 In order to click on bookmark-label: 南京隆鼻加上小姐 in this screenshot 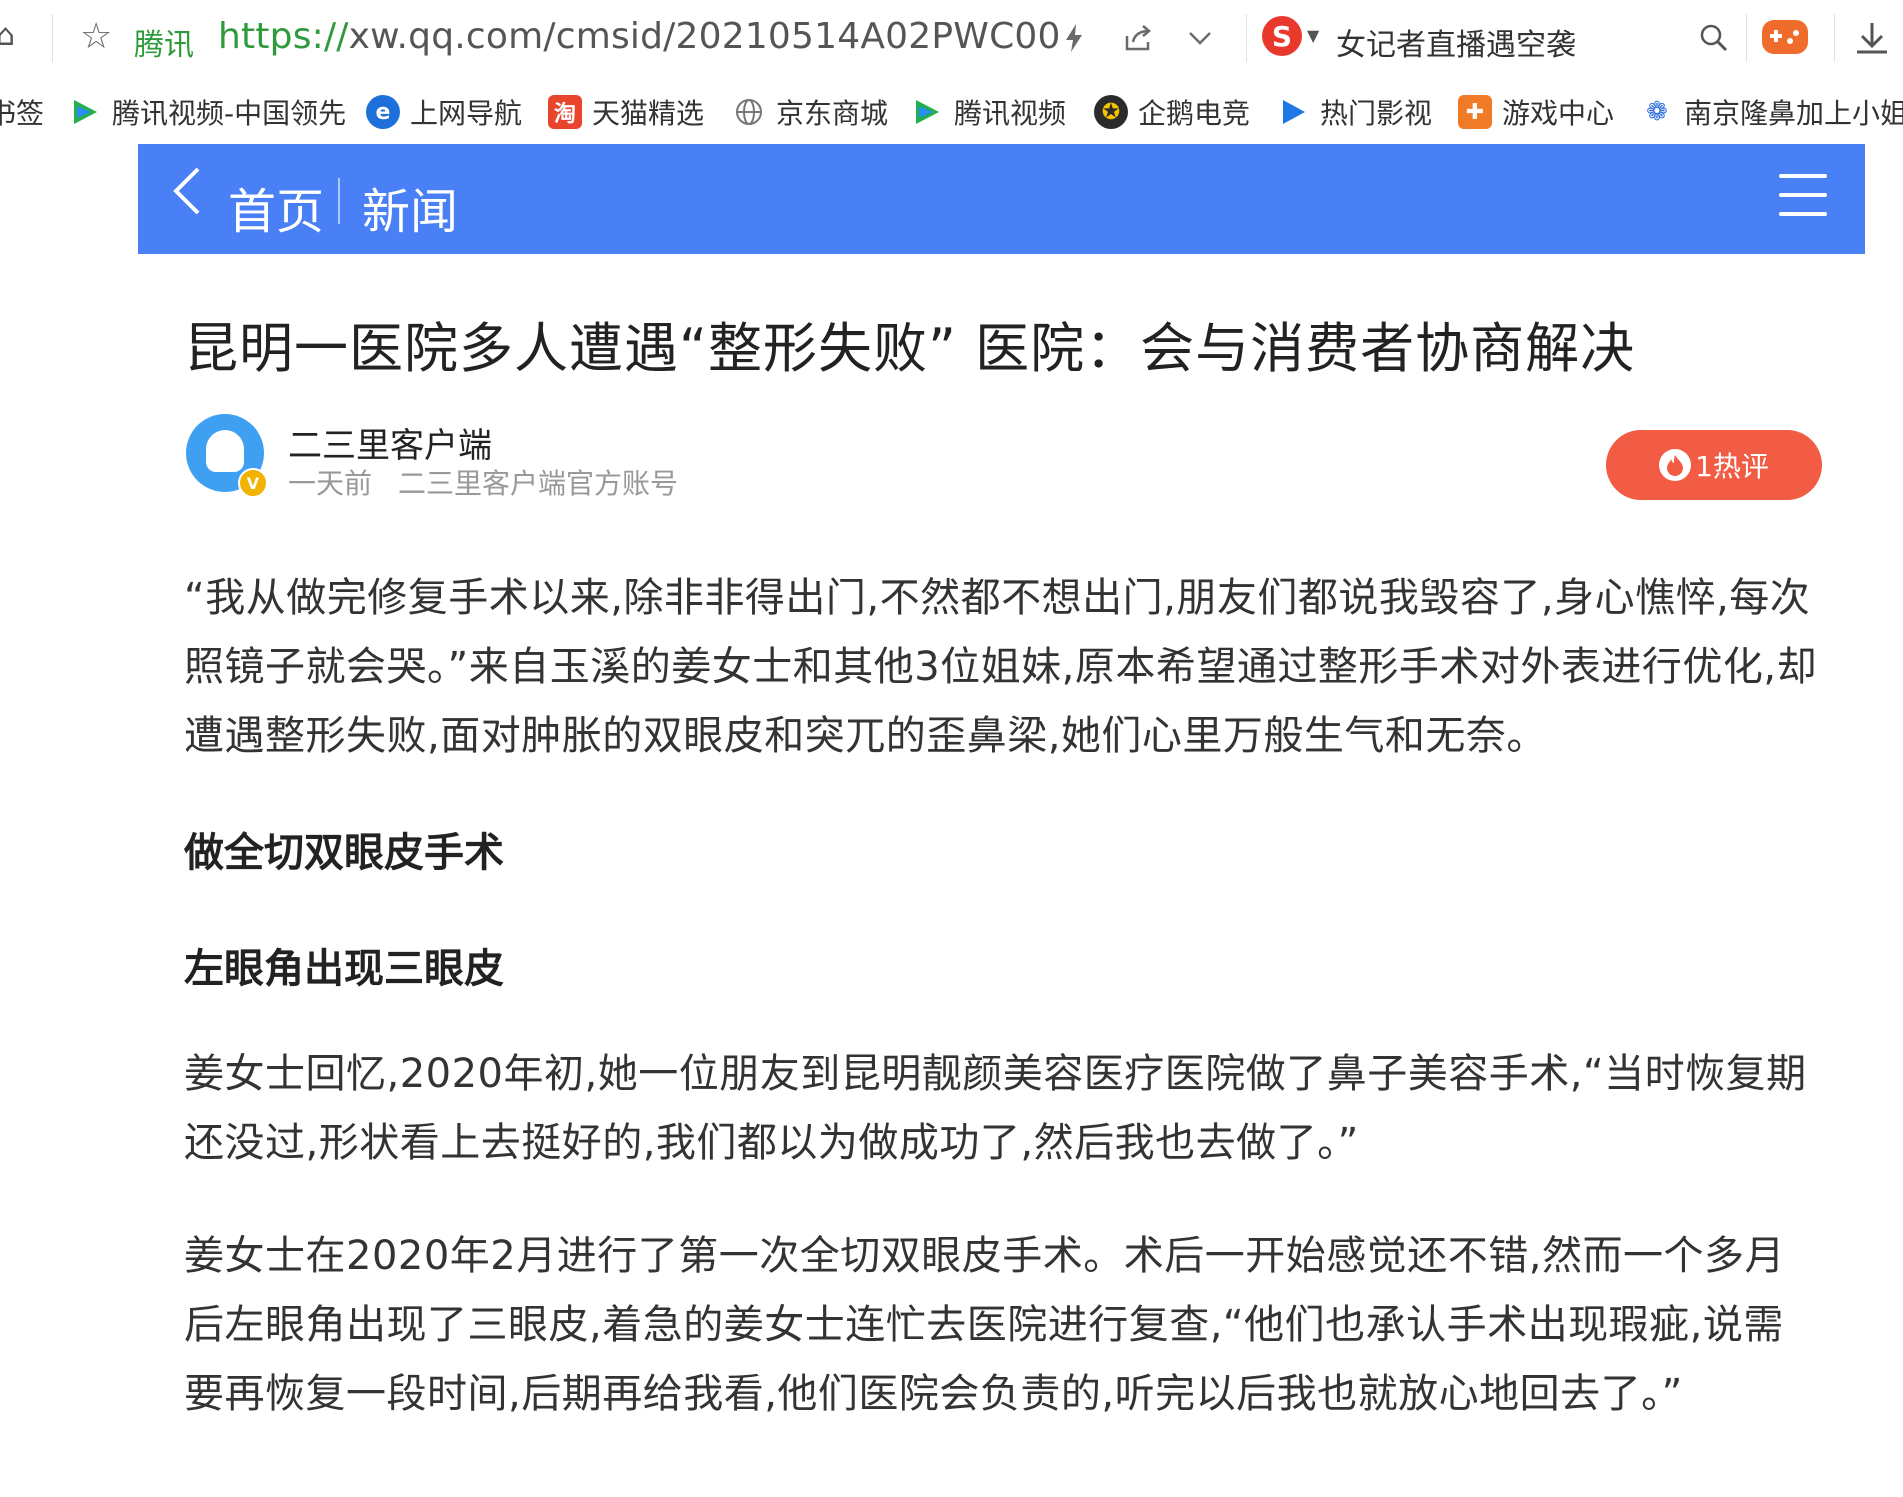, I will do `click(1793, 113)`.